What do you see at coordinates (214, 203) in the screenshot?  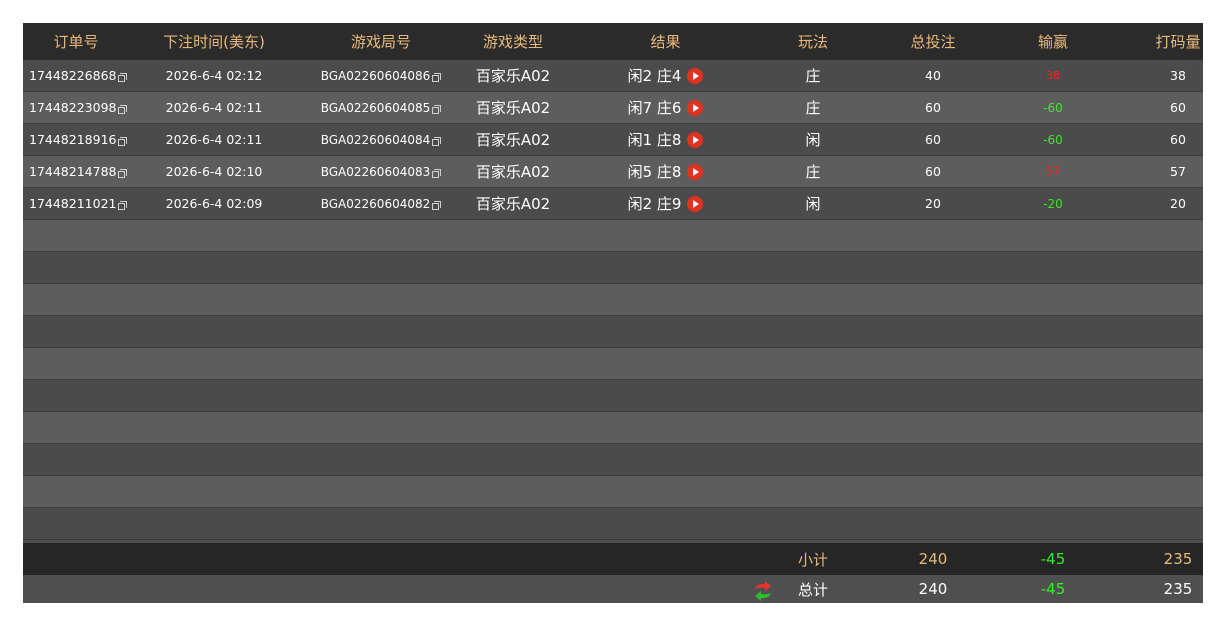 I see `bet-time: 2026-6-4 02:09` at bounding box center [214, 203].